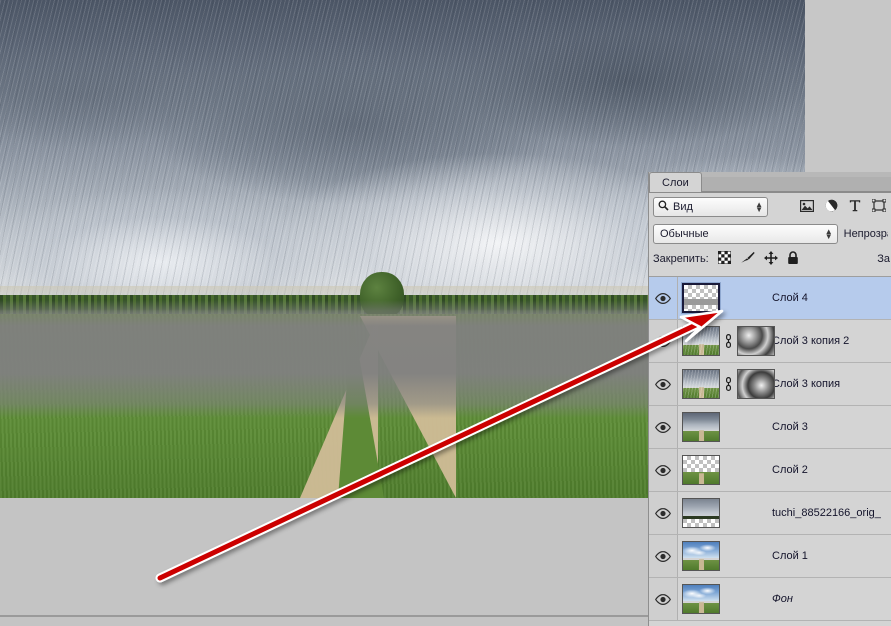  What do you see at coordinates (701, 302) in the screenshot?
I see `thumb-gray-band` at bounding box center [701, 302].